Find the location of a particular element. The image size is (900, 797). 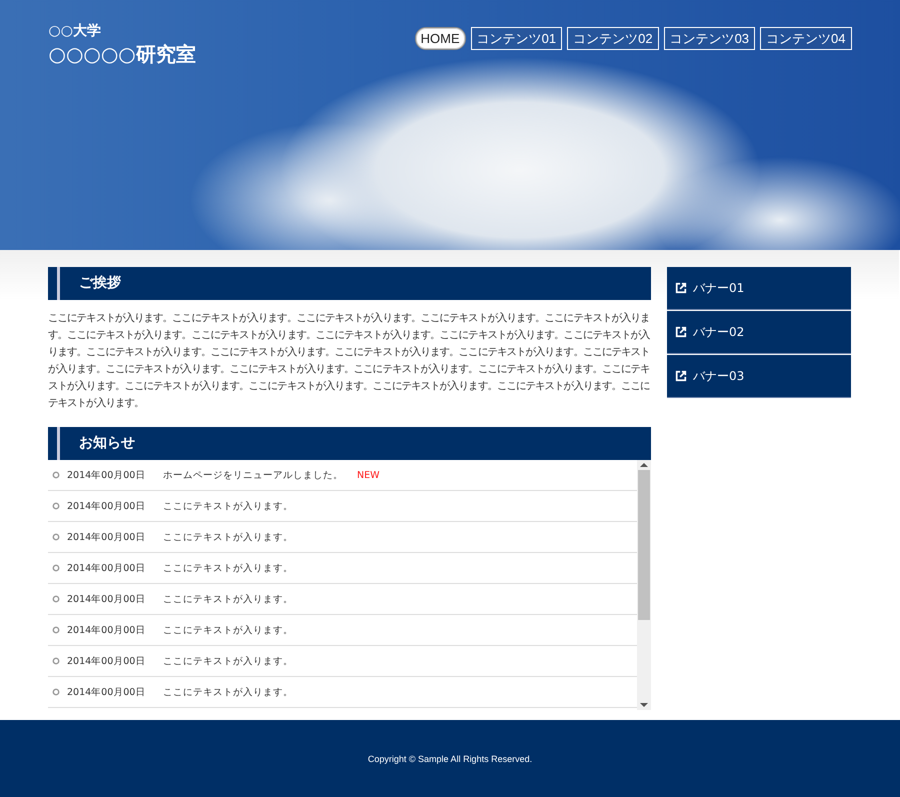

nav-link: コンテンツ02 is located at coordinates (613, 38).